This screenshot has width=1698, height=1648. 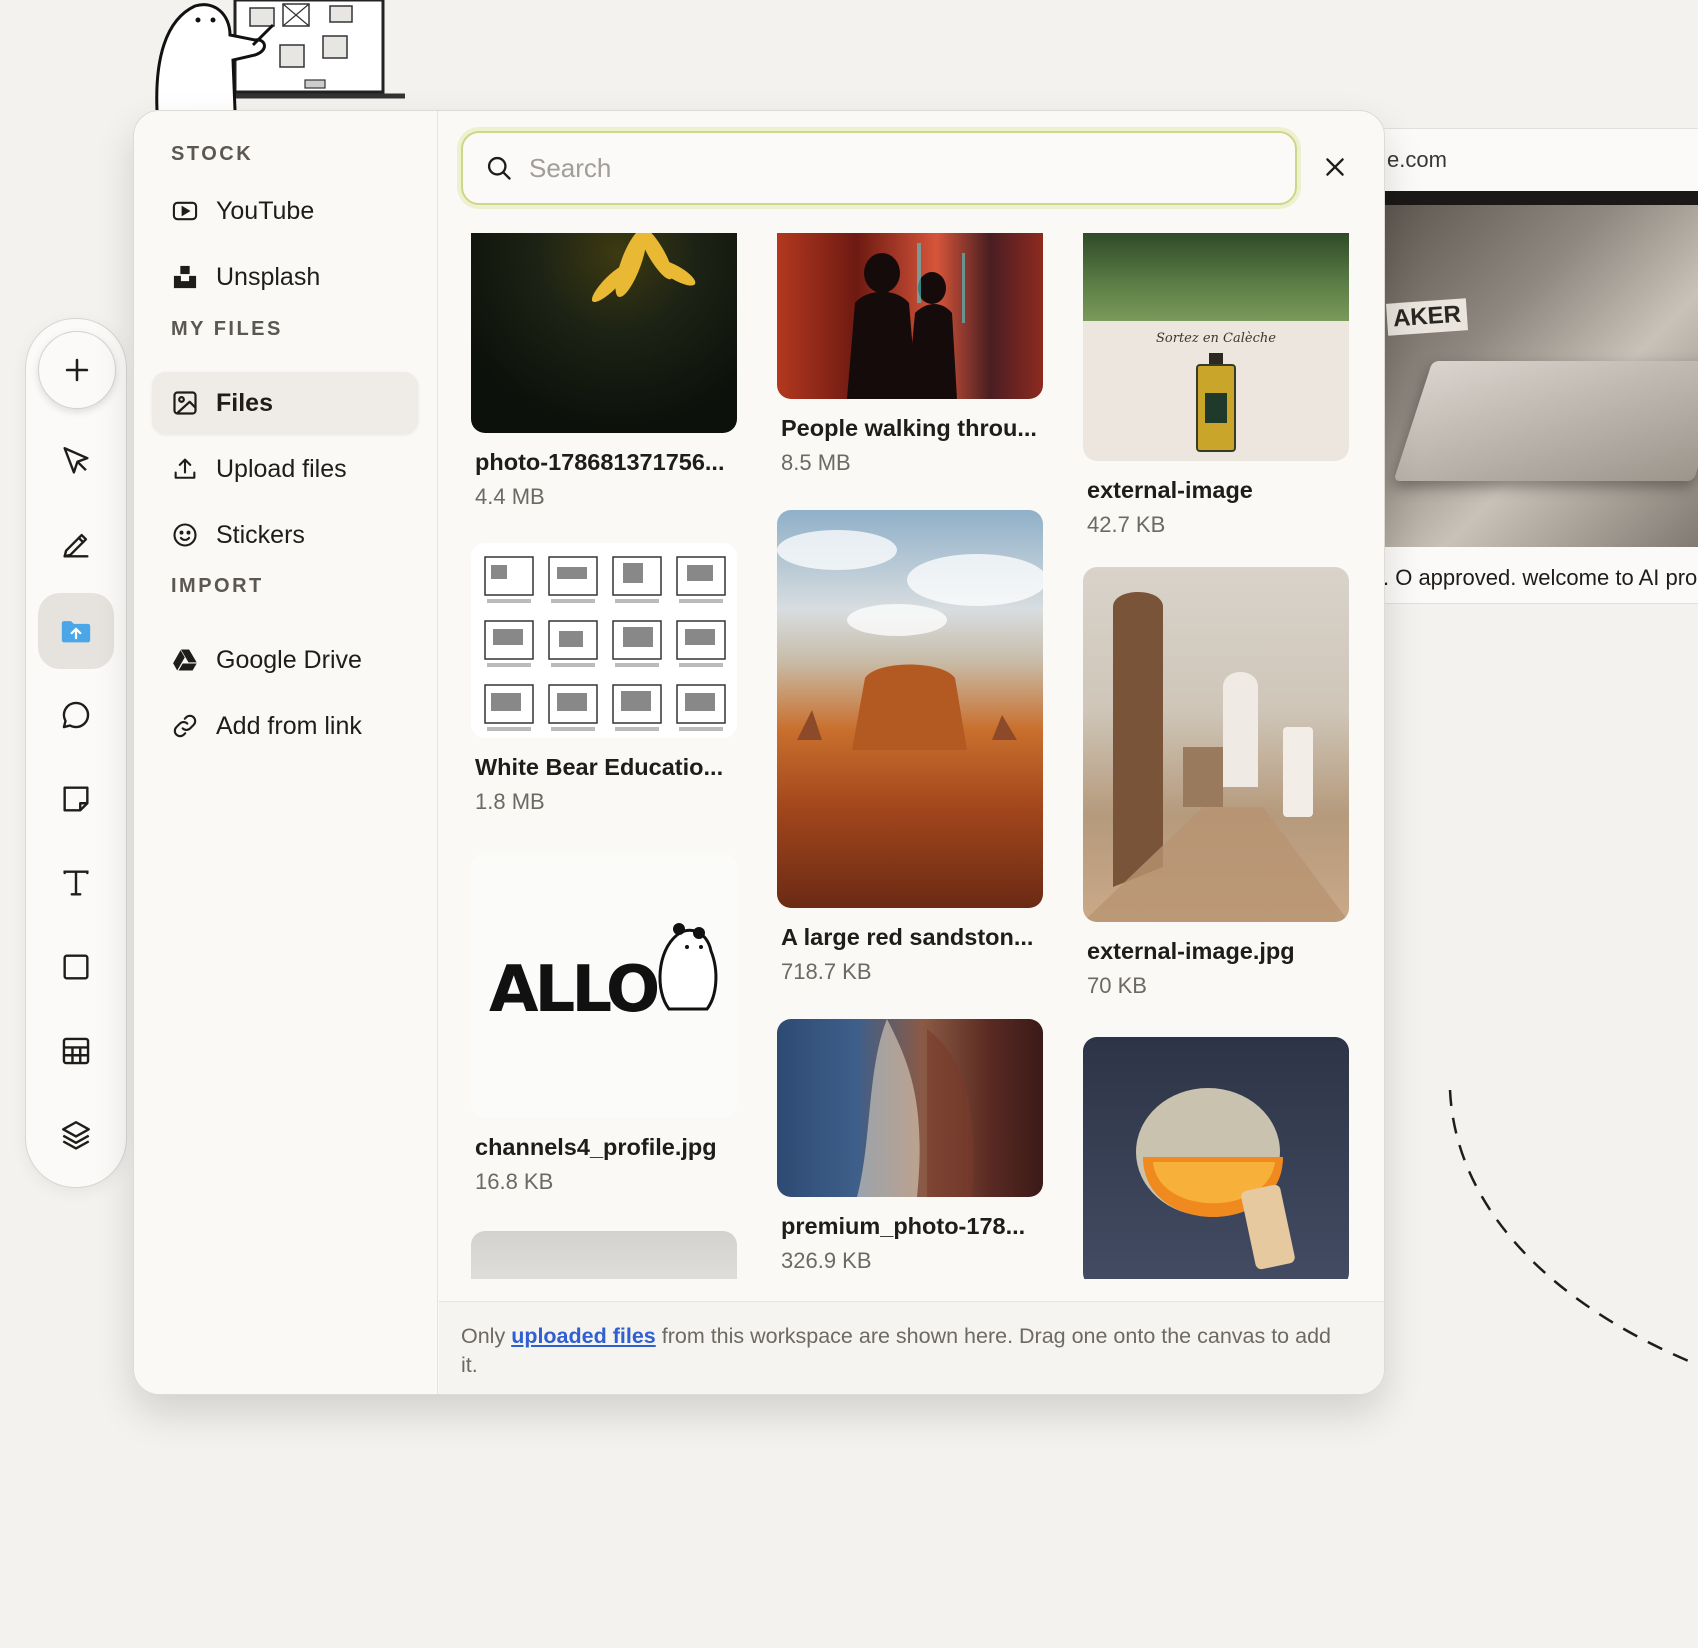 I want to click on file-size: 70 KB, so click(x=1117, y=985).